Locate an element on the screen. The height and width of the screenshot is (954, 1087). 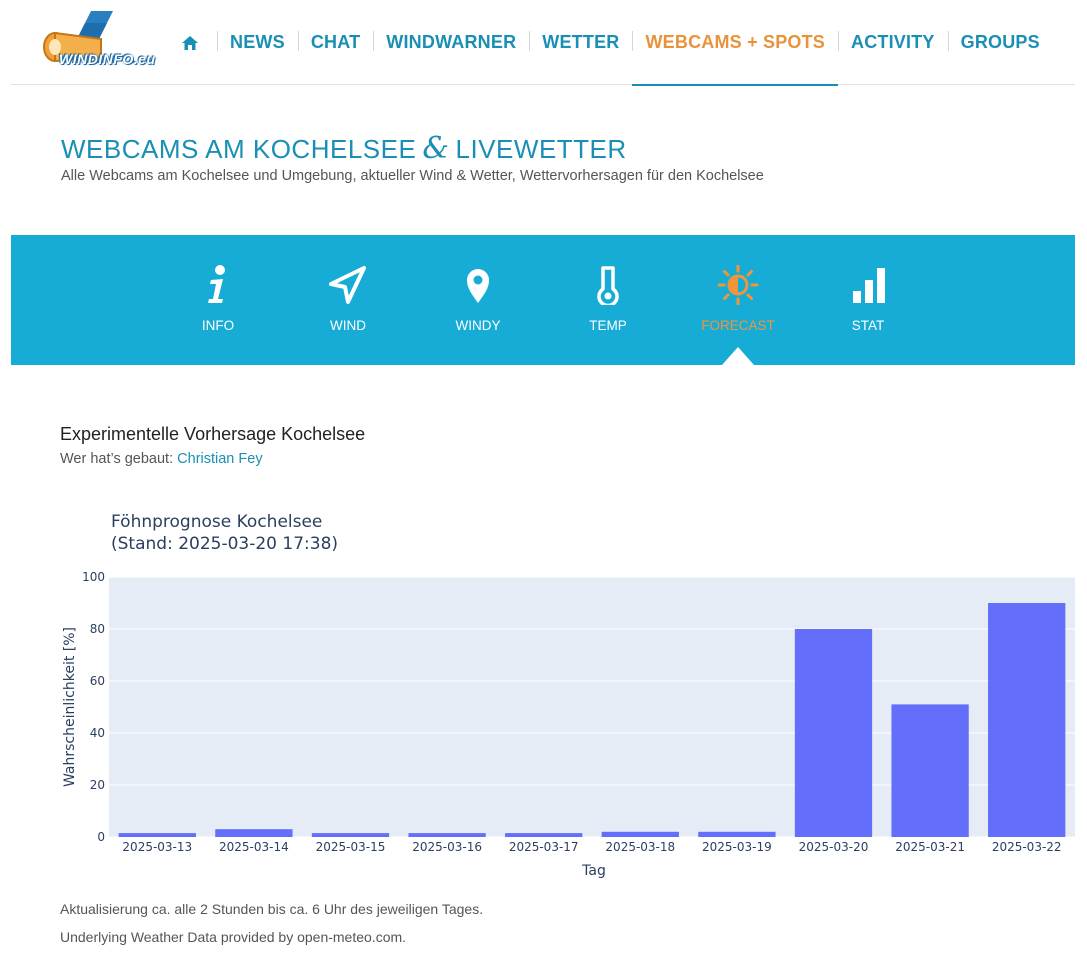
x-tick-label: 2025-03-18 is located at coordinates (640, 847).